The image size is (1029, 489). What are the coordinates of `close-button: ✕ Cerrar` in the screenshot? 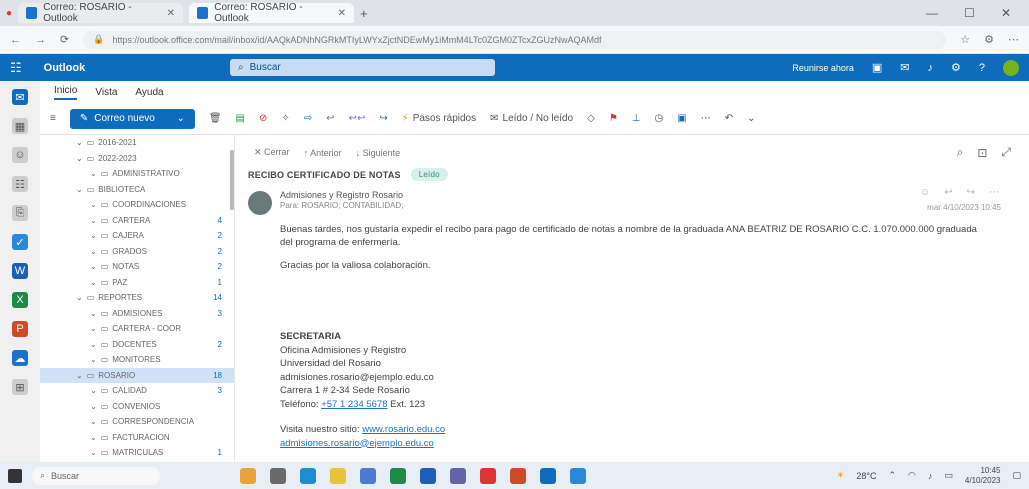 It's located at (272, 152).